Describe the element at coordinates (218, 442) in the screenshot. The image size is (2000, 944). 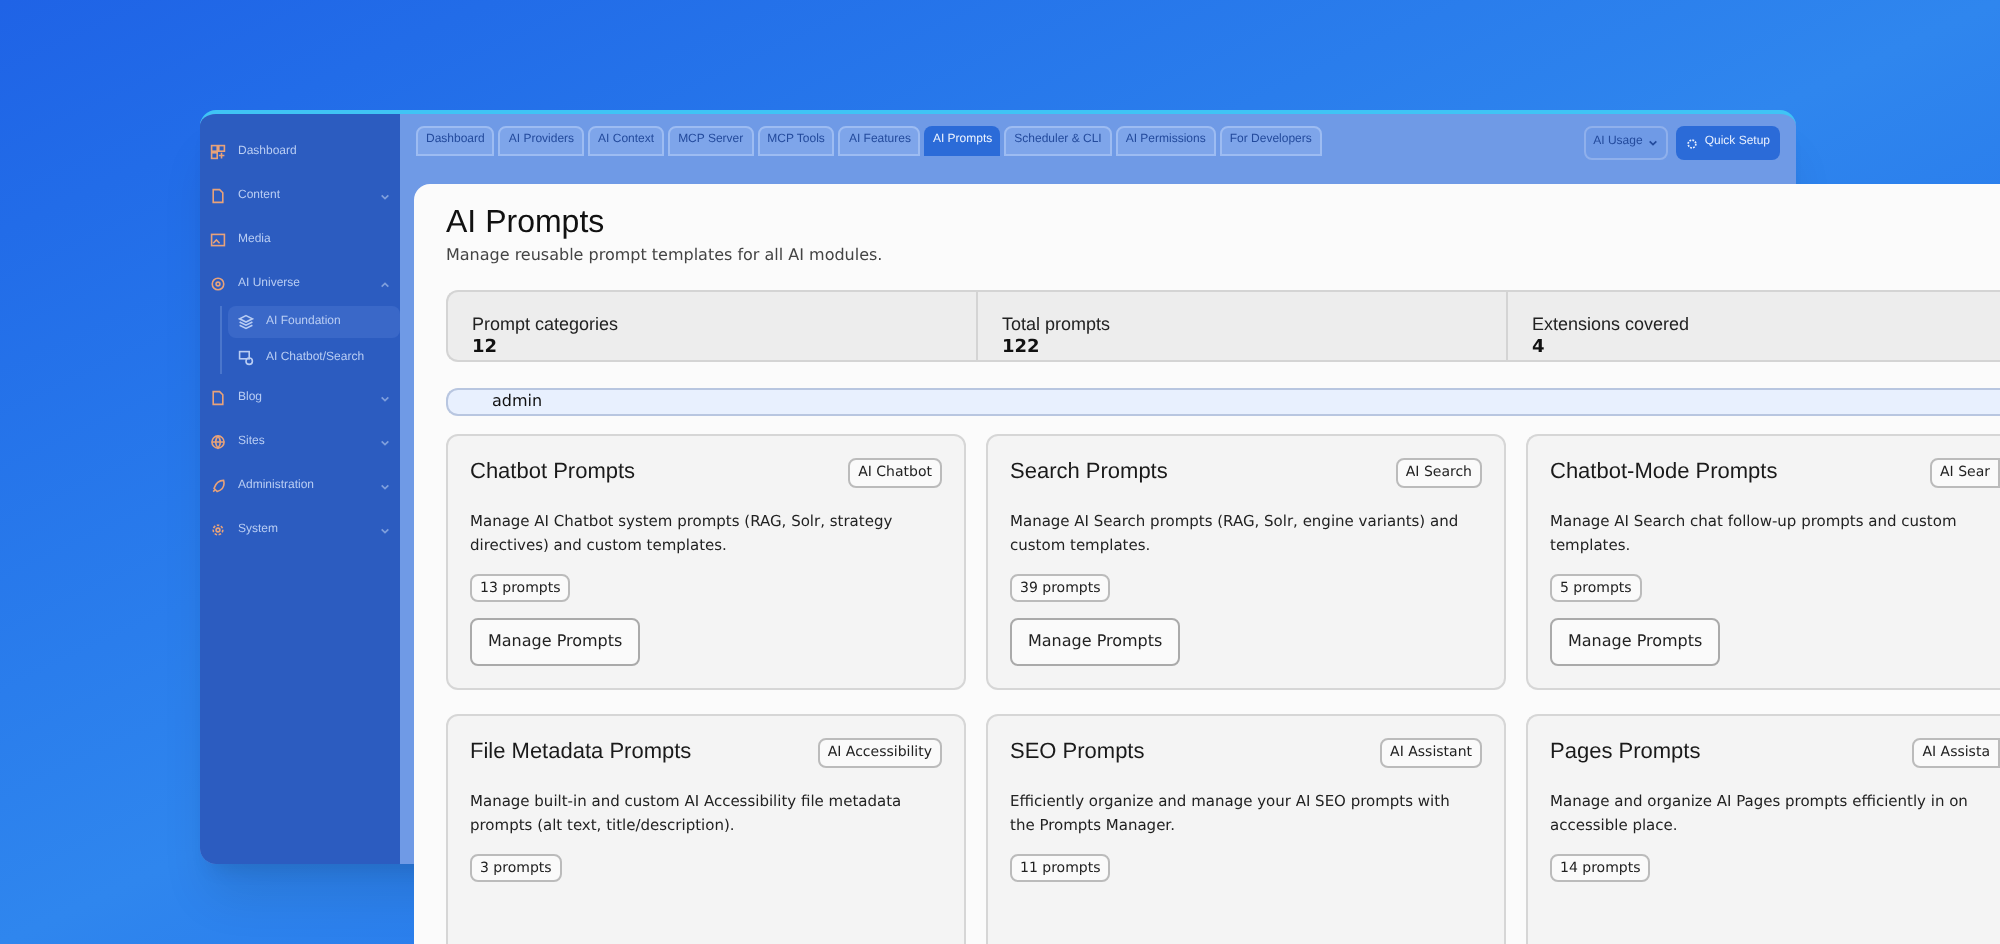
I see `globe-icon` at that location.